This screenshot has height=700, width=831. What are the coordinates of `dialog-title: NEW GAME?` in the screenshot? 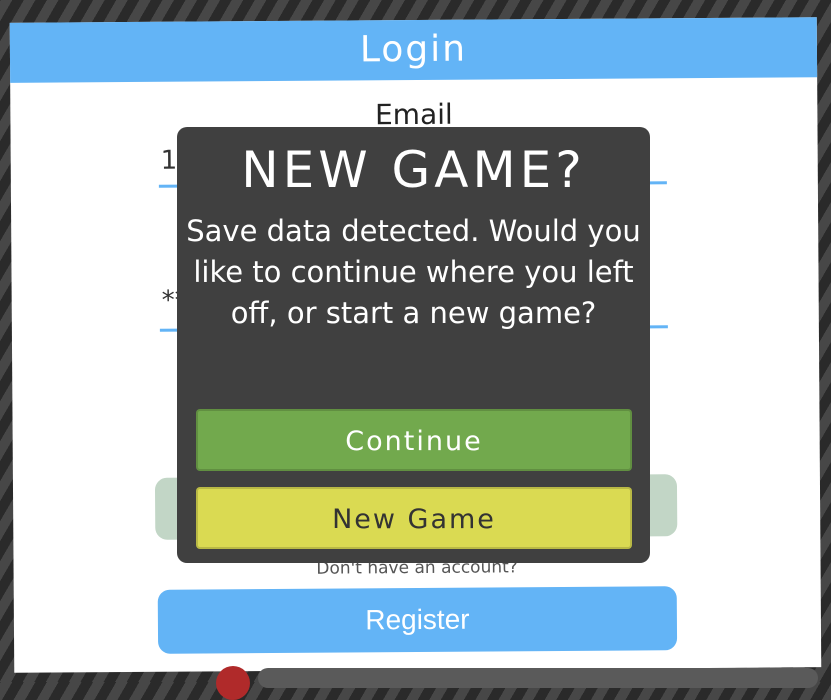 It's located at (413, 170).